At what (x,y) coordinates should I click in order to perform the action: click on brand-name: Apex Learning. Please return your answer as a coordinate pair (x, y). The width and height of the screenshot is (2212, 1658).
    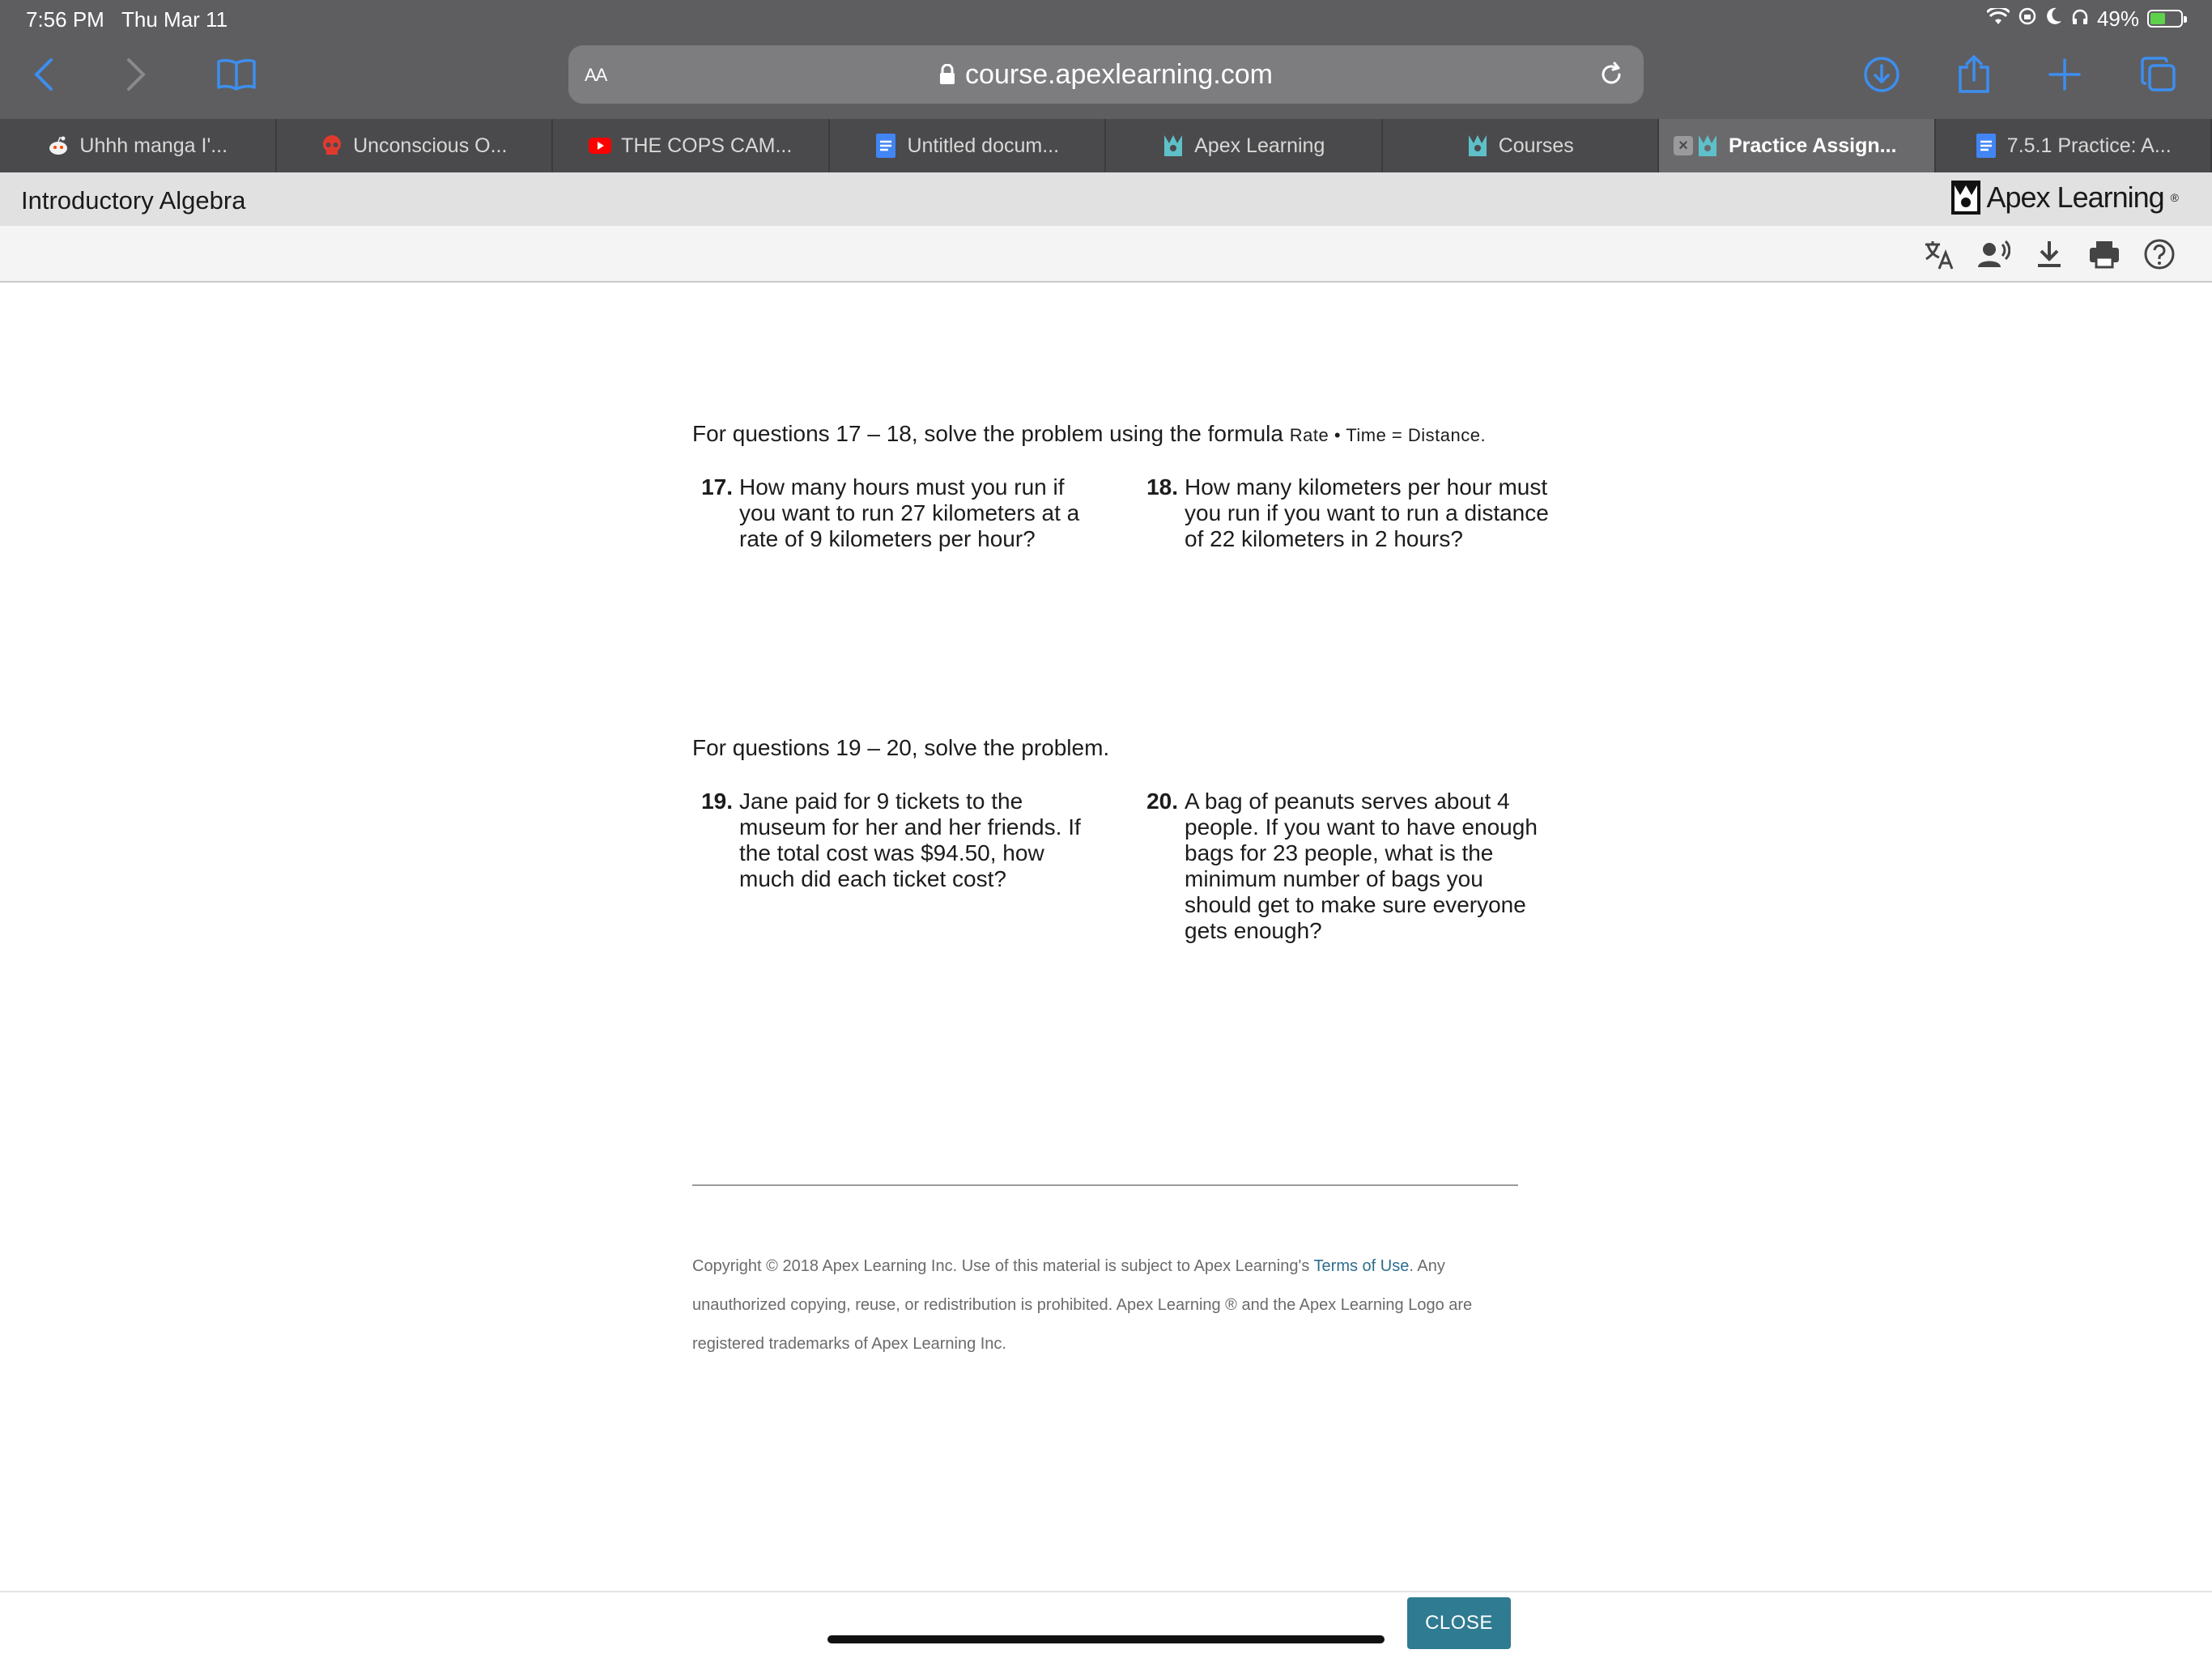
    Looking at the image, I should click on (2076, 197).